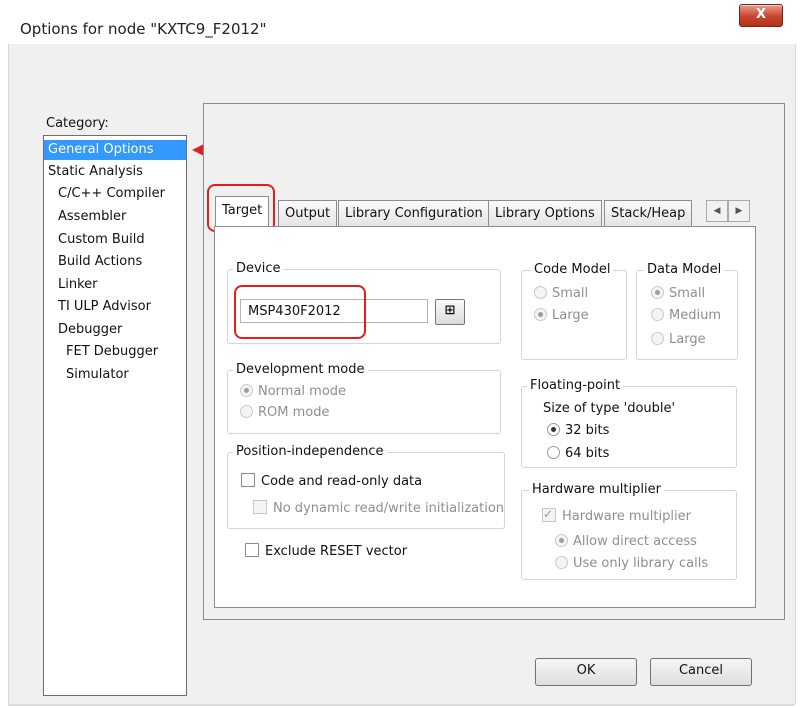  I want to click on category-item-custom-build: Custom Build, so click(101, 240).